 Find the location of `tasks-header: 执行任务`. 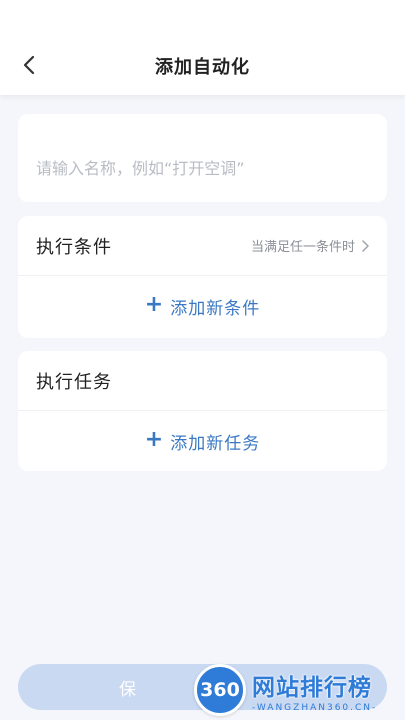

tasks-header: 执行任务 is located at coordinates (202, 381).